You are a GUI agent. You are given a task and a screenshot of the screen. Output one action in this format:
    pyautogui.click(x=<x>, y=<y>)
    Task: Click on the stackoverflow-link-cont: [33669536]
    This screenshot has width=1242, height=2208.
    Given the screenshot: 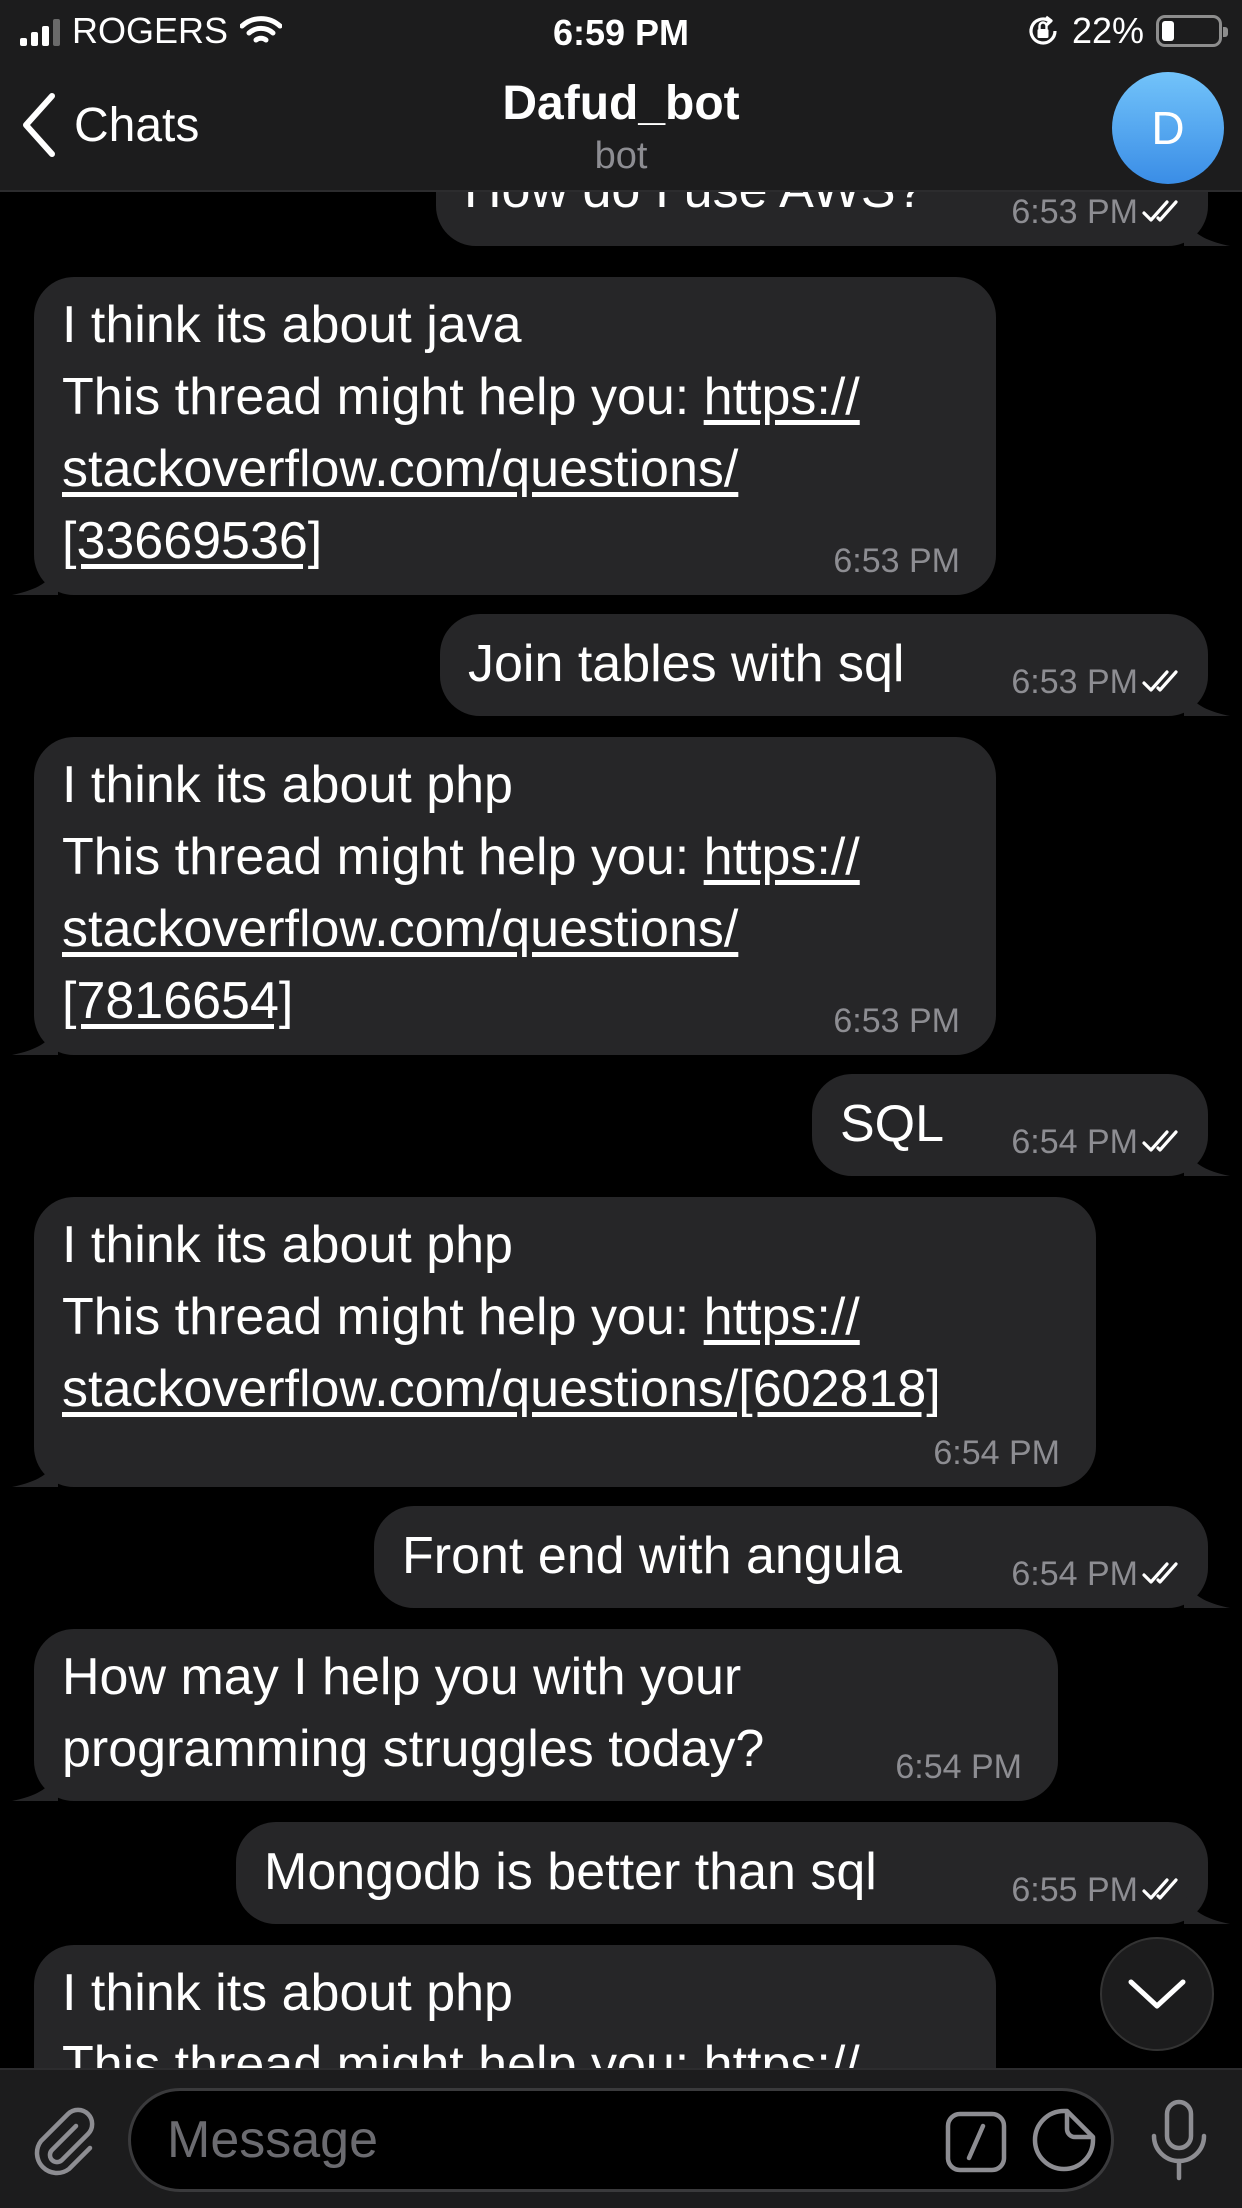 What is the action you would take?
    pyautogui.click(x=192, y=541)
    